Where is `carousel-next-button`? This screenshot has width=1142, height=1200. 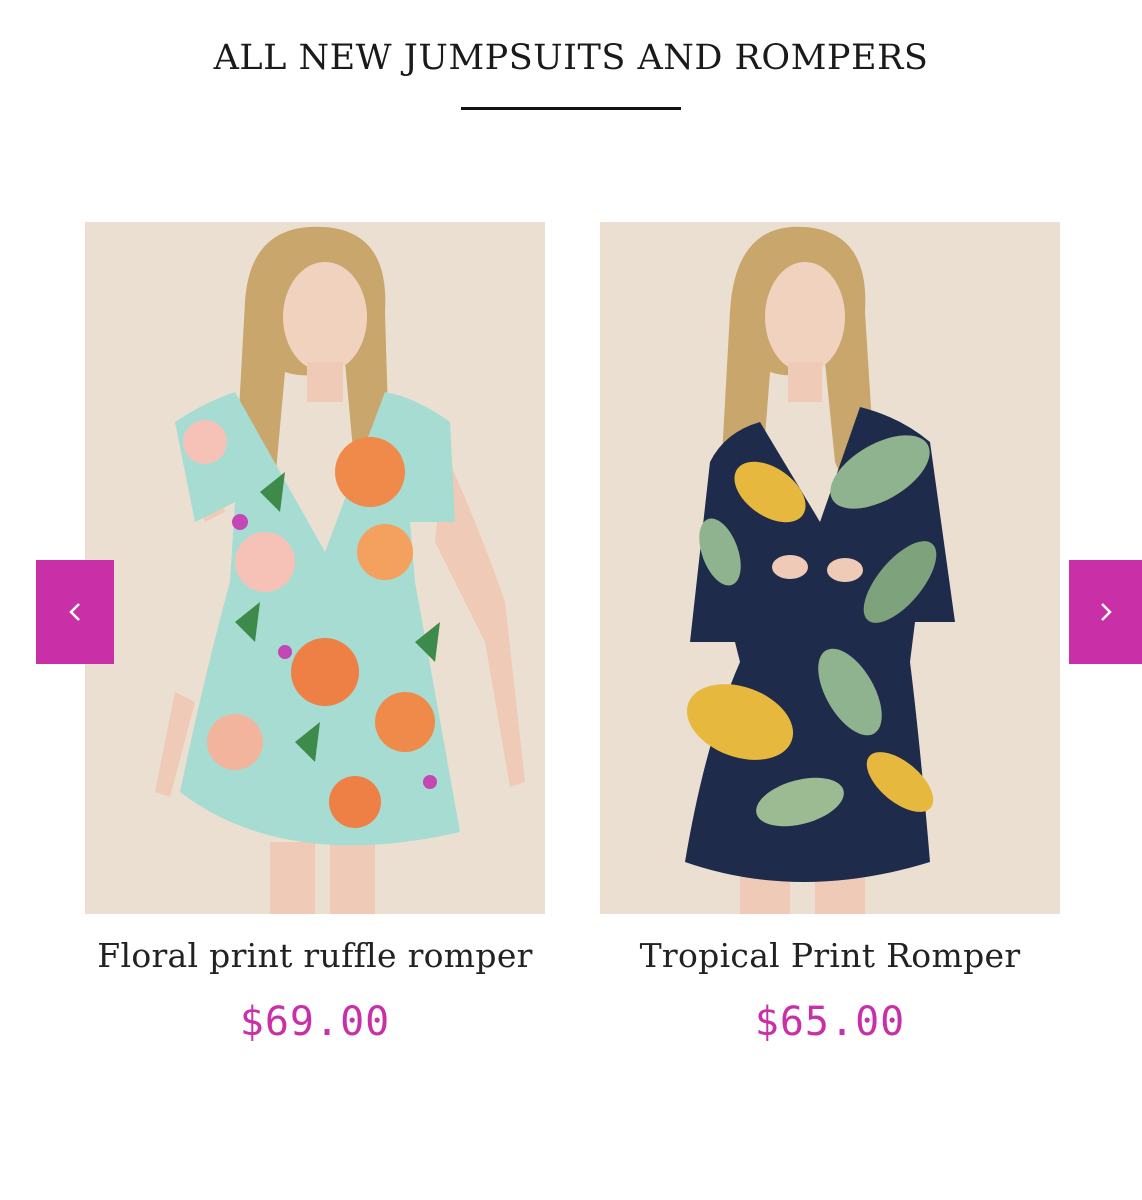
carousel-next-button is located at coordinates (1105, 612).